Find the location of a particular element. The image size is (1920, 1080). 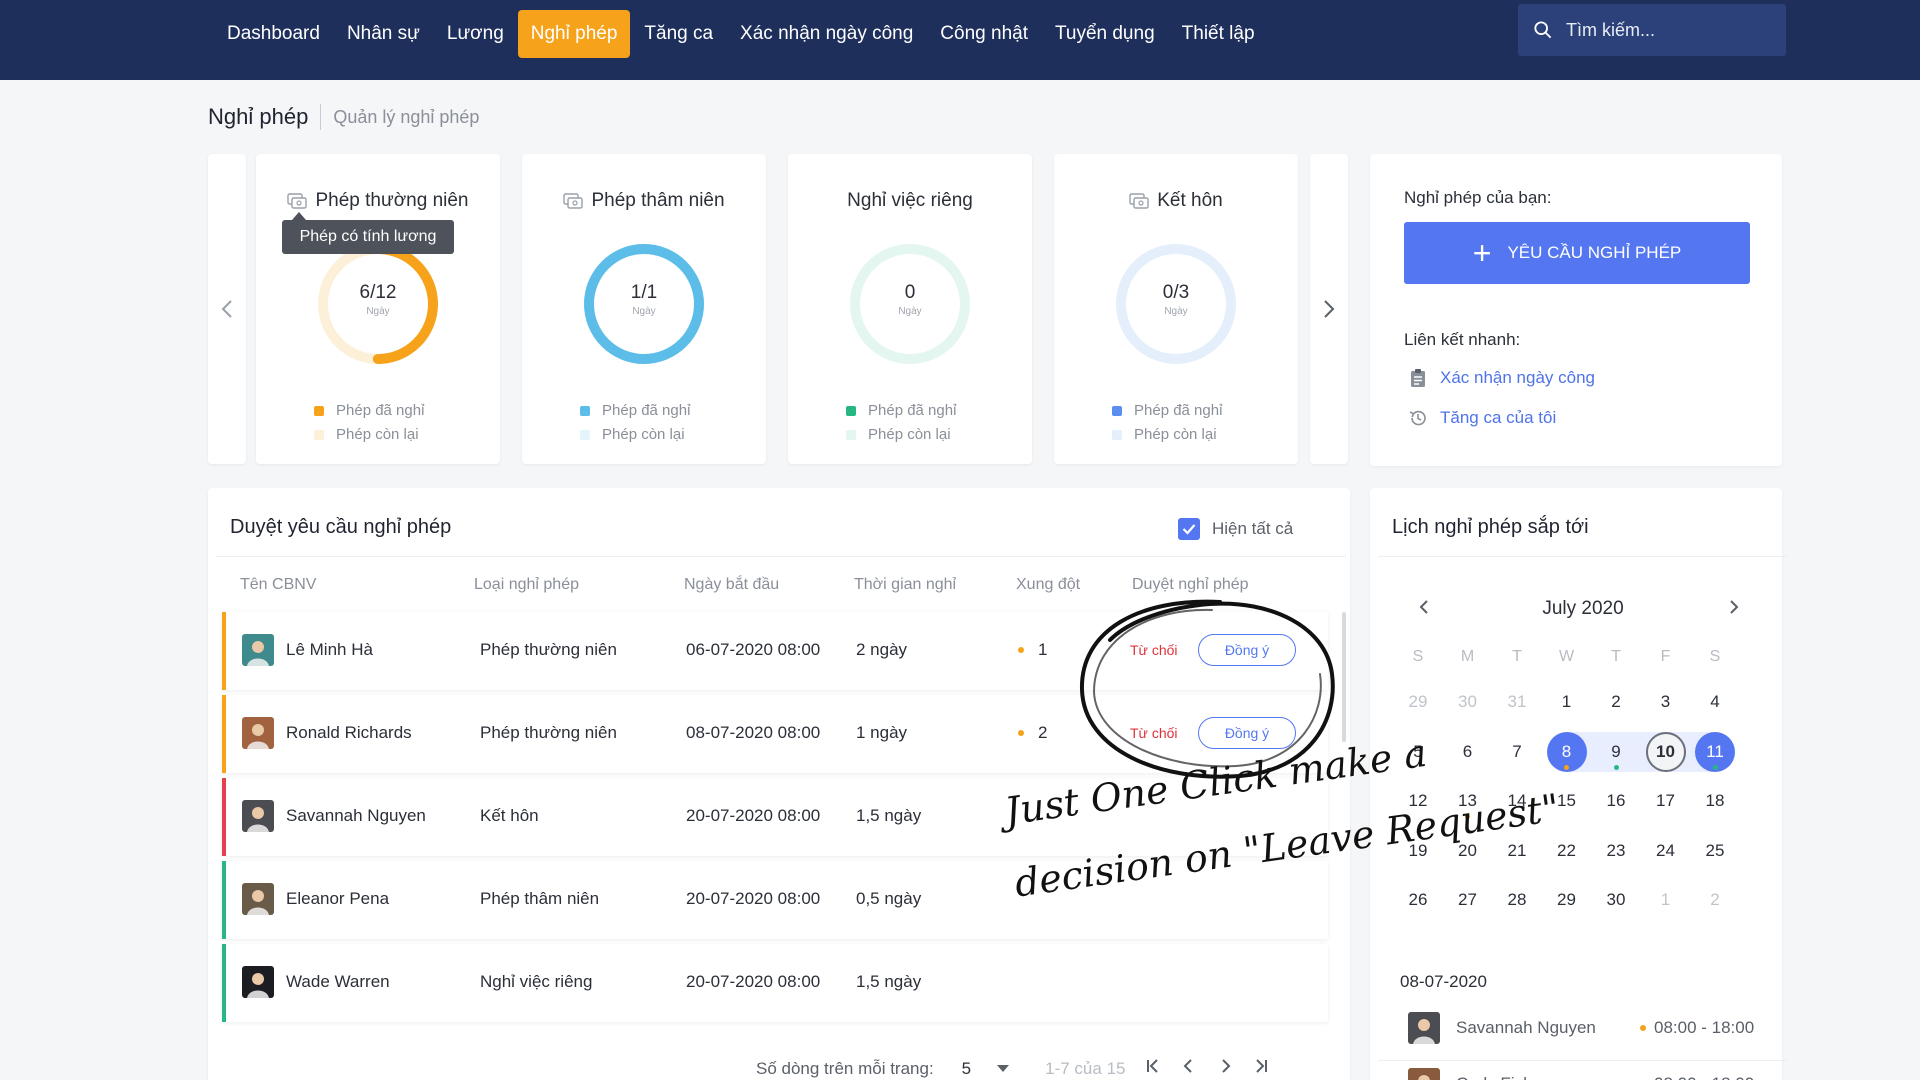

page-title: Nghỉ phép is located at coordinates (265, 117).